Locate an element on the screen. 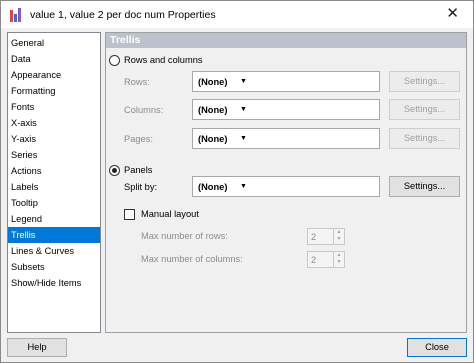  rows-columns-label: Rows and columns is located at coordinates (163, 60).